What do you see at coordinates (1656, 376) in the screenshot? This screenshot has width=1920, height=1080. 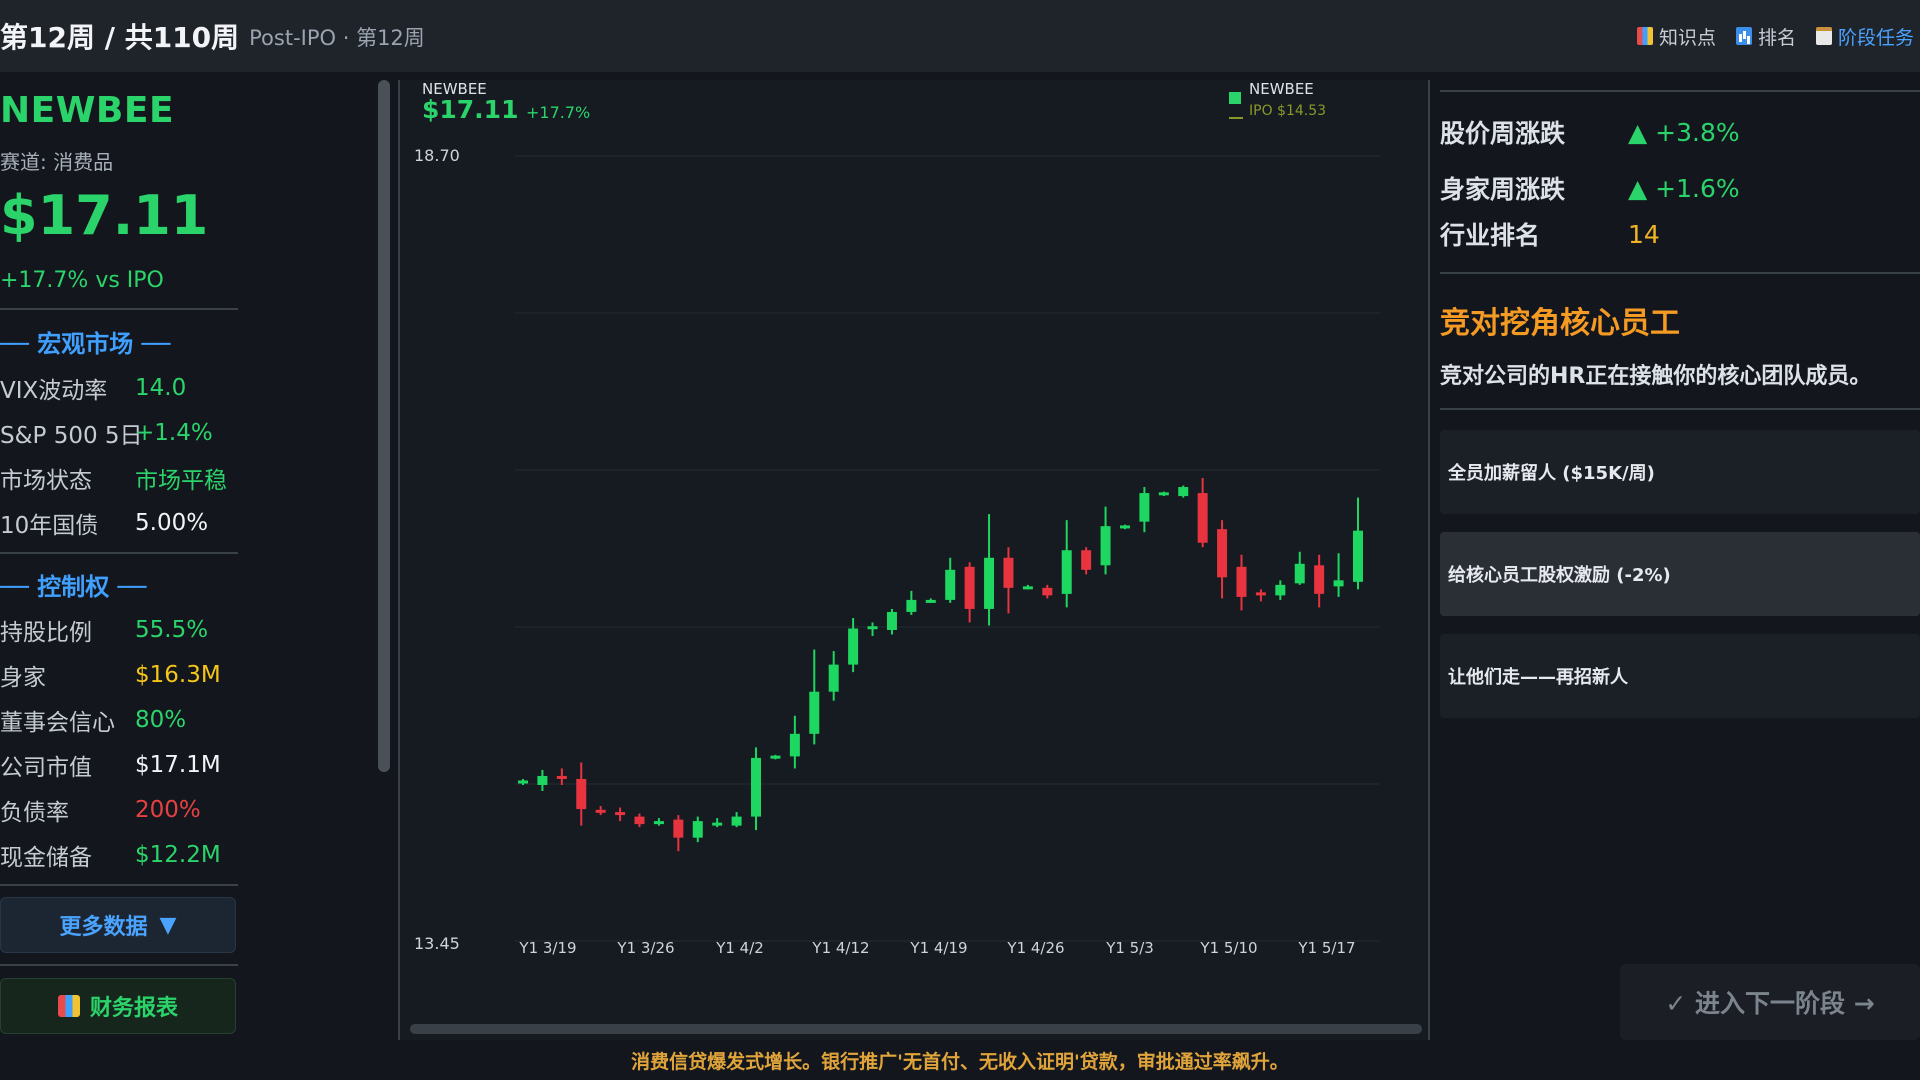 I see `event-description: 竞对公司的HR正在接触你的核心团队成员。` at bounding box center [1656, 376].